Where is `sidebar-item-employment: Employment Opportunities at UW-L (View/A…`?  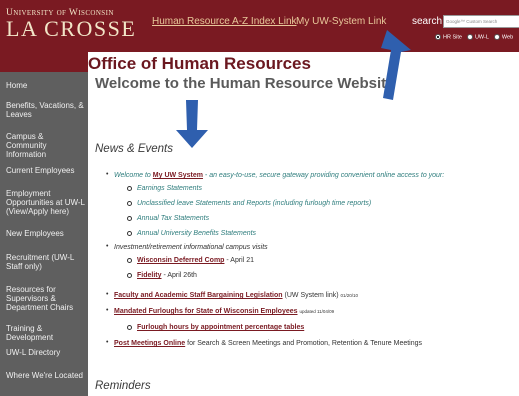 sidebar-item-employment: Employment Opportunities at UW-L (View/A… is located at coordinates (46, 202).